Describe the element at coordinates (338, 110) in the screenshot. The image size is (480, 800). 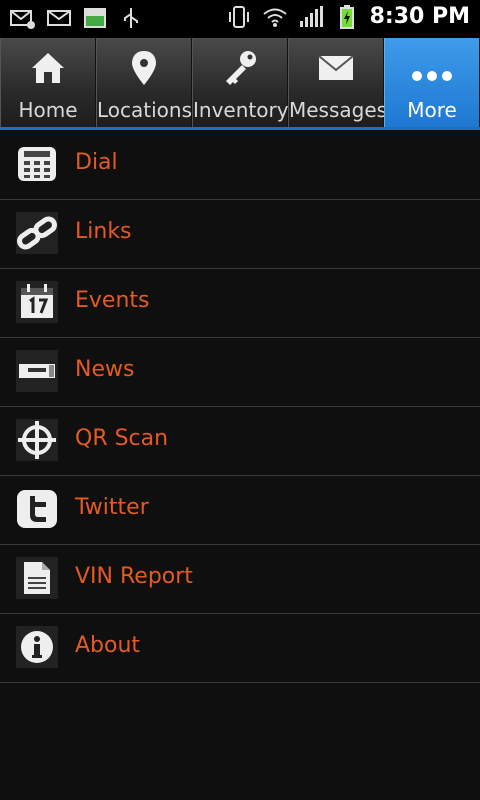
I see `tab-messages-label: Messages` at that location.